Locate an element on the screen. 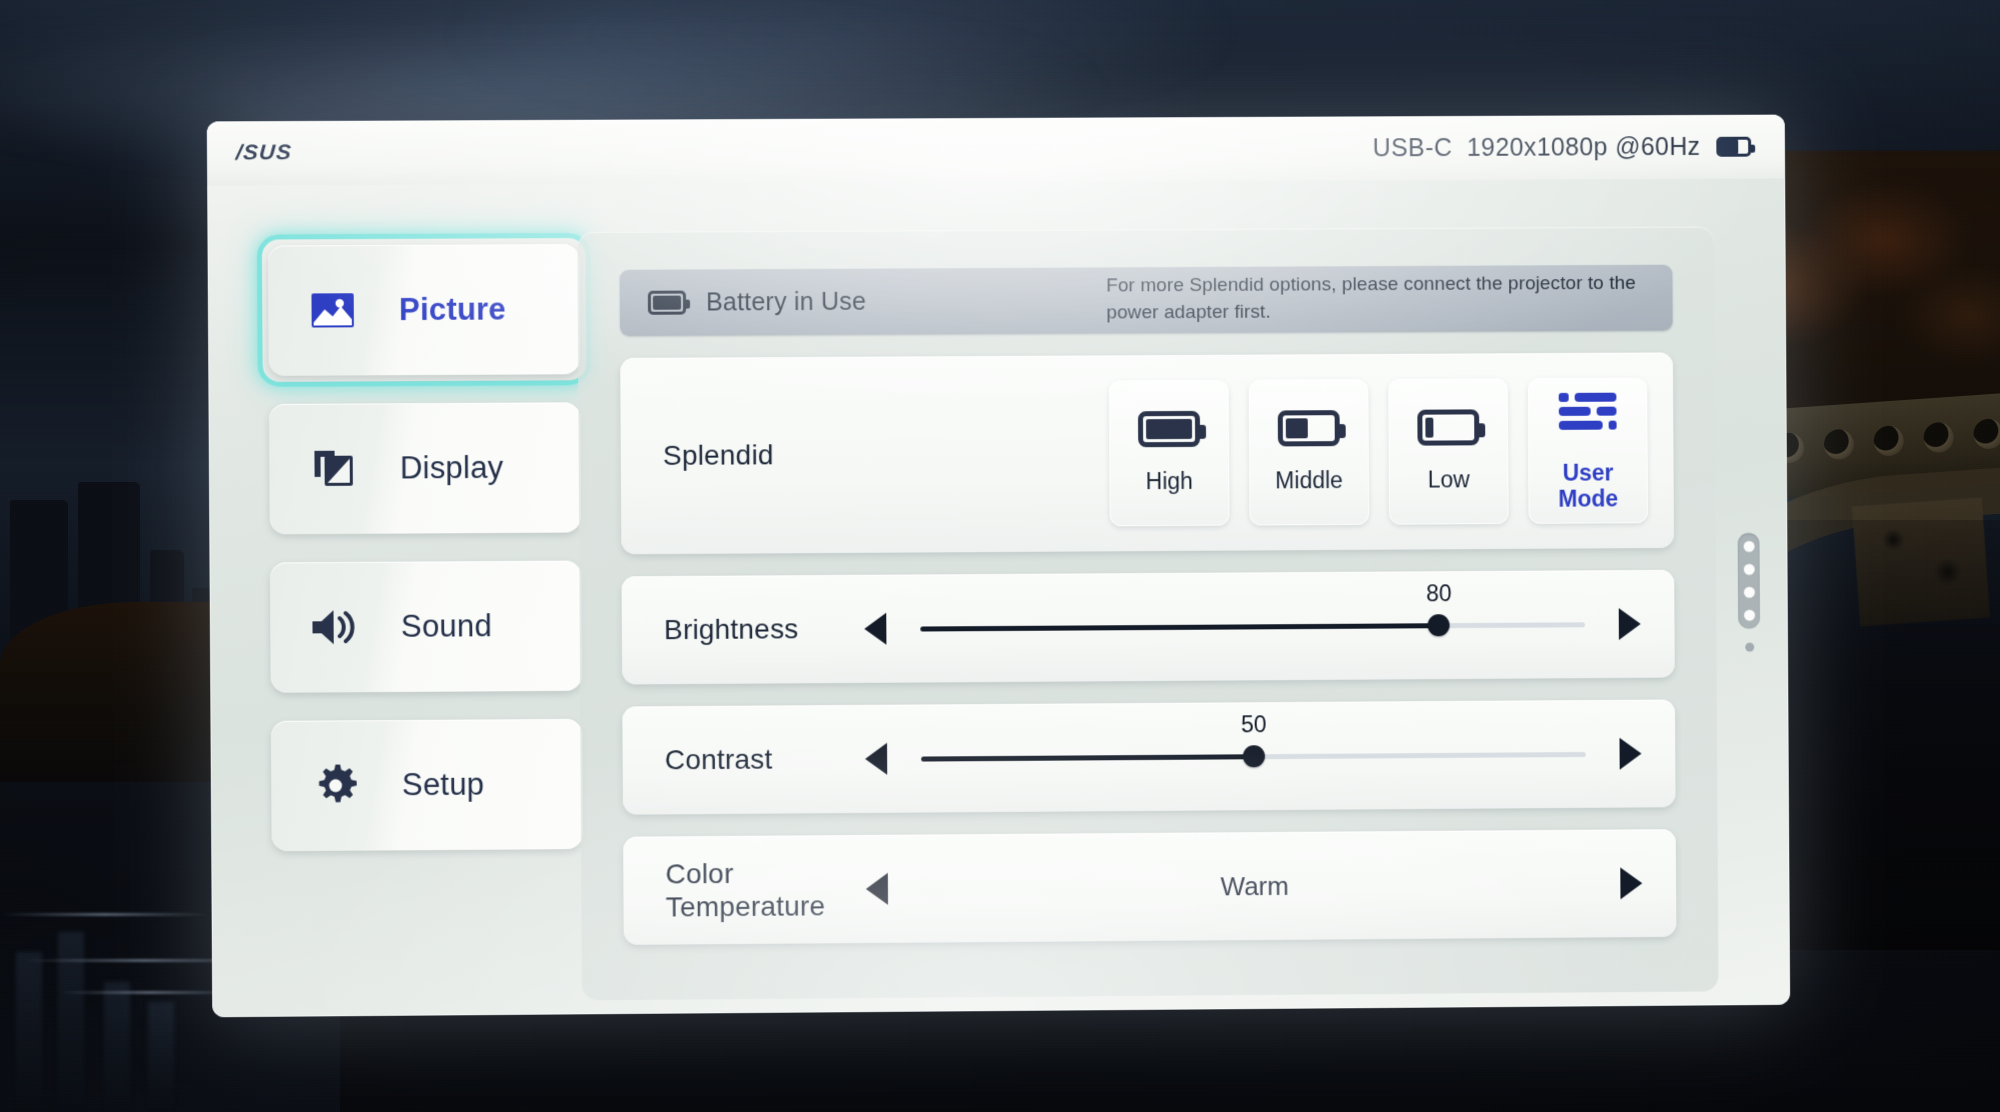 This screenshot has width=2000, height=1112. splendid-label: Splendid is located at coordinates (718, 455).